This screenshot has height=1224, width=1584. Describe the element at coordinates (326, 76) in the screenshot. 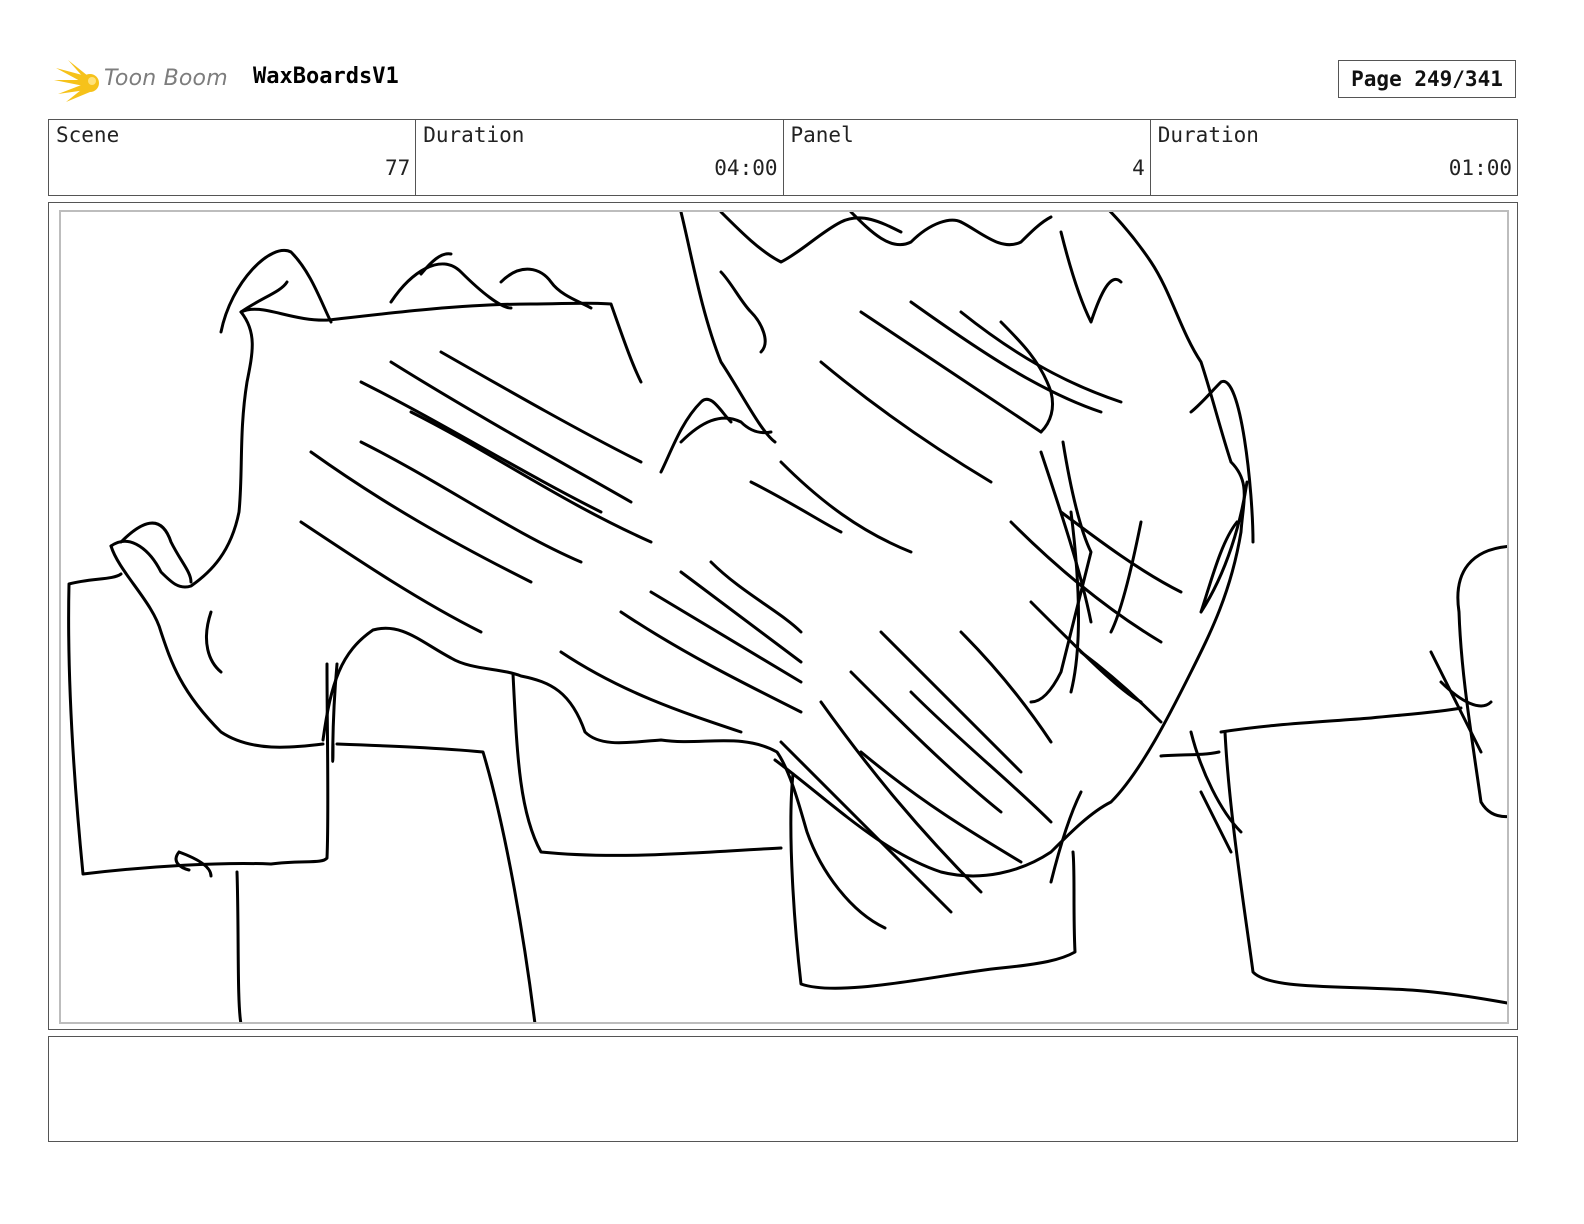

I see `project-name: WaxBoardsV1` at that location.